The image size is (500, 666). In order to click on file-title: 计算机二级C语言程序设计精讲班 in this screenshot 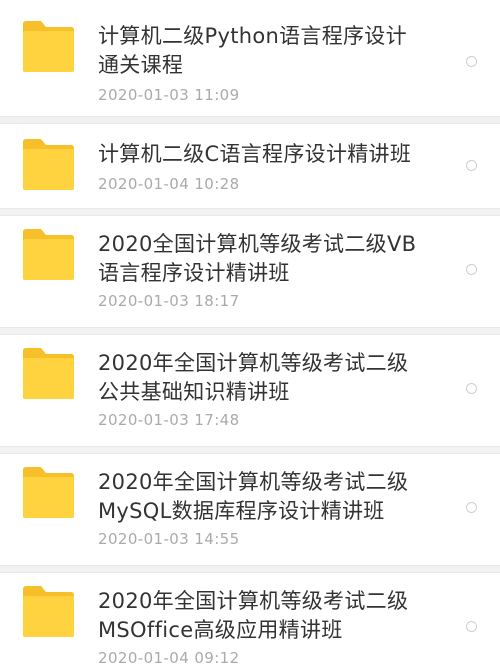, I will do `click(255, 154)`.